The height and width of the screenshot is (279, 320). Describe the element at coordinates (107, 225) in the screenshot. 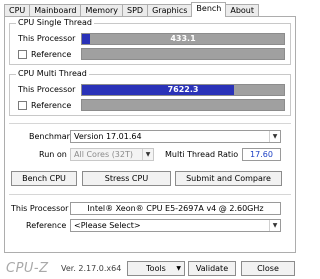

I see `reference-value: <Please Select>` at that location.